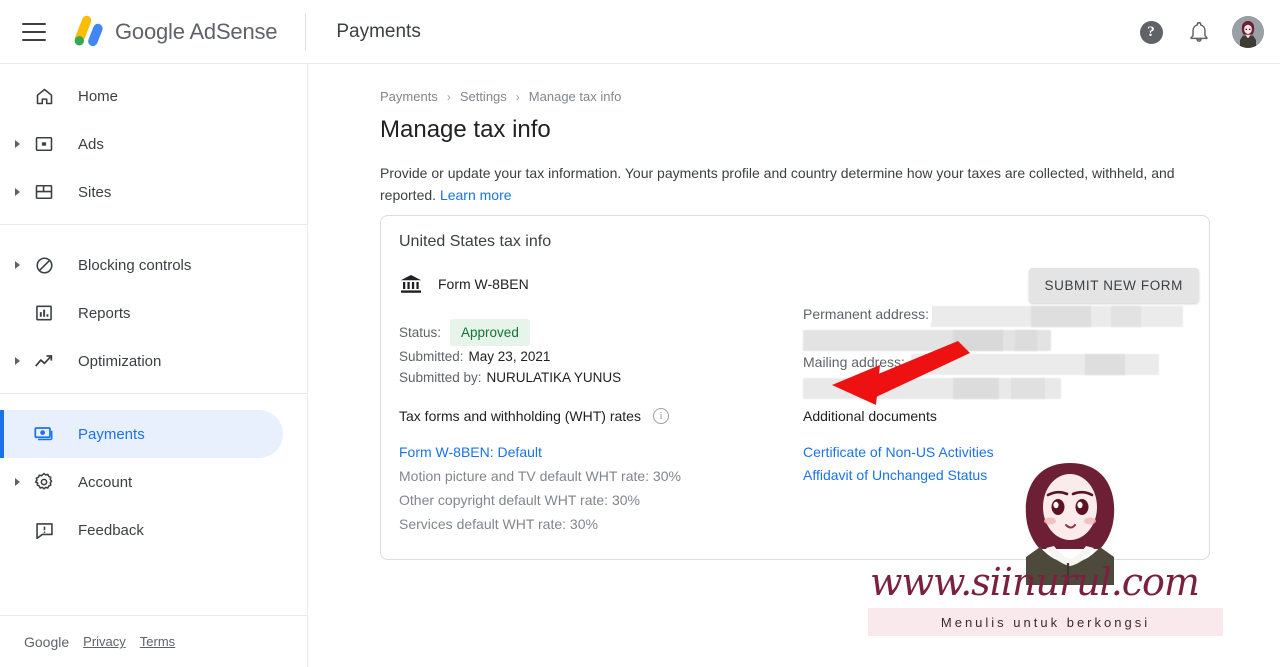 This screenshot has height=667, width=1280. What do you see at coordinates (998, 317) in the screenshot?
I see `permanent-address-row: Permanent address:` at bounding box center [998, 317].